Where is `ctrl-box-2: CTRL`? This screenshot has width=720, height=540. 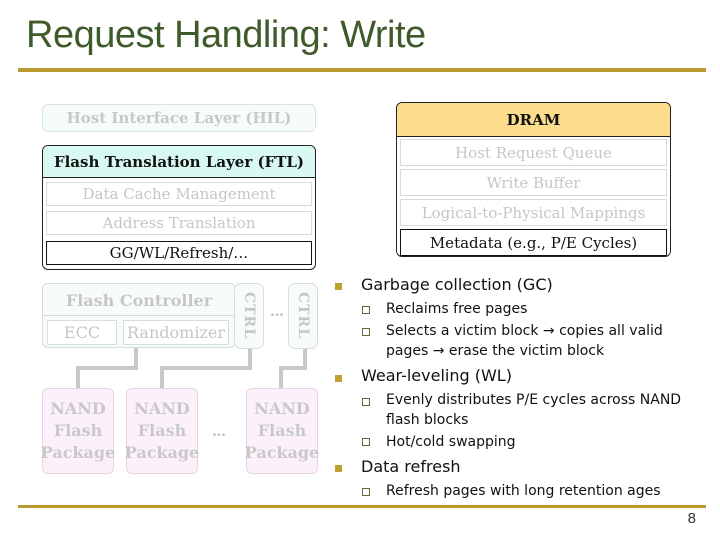 ctrl-box-2: CTRL is located at coordinates (303, 316).